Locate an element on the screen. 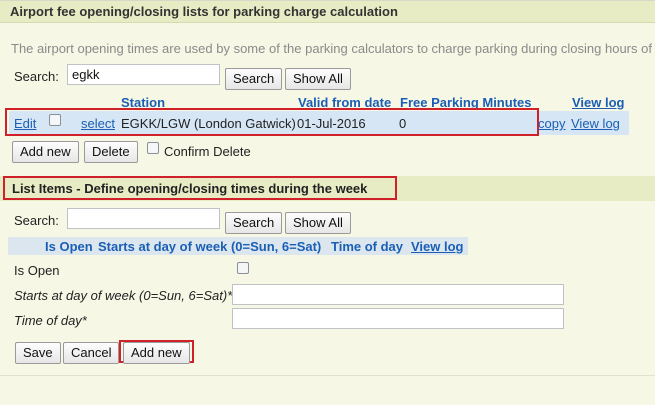 The height and width of the screenshot is (405, 655). search-button: Search is located at coordinates (254, 79).